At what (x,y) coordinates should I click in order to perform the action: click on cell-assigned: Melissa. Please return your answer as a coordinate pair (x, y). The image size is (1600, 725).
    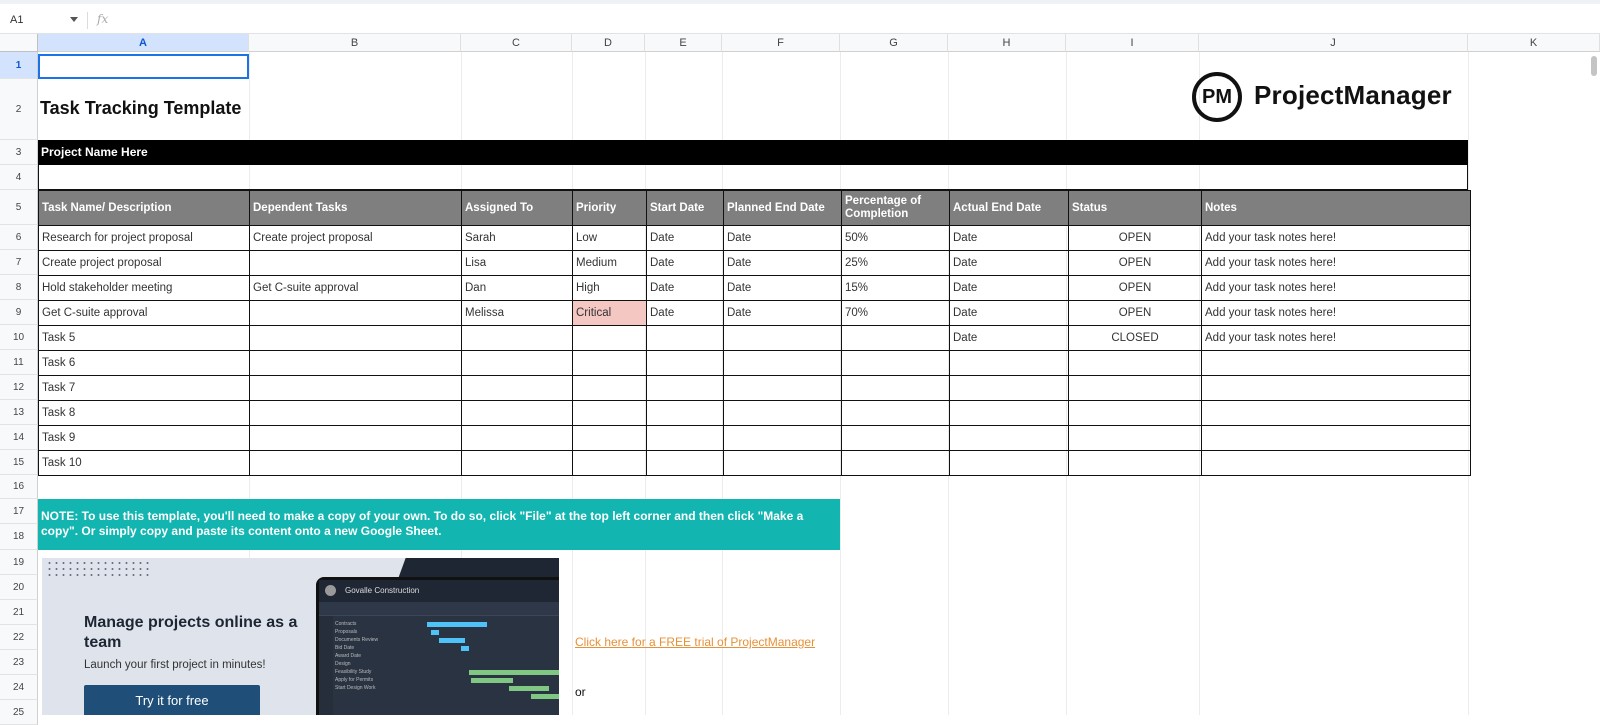
    Looking at the image, I should click on (517, 313).